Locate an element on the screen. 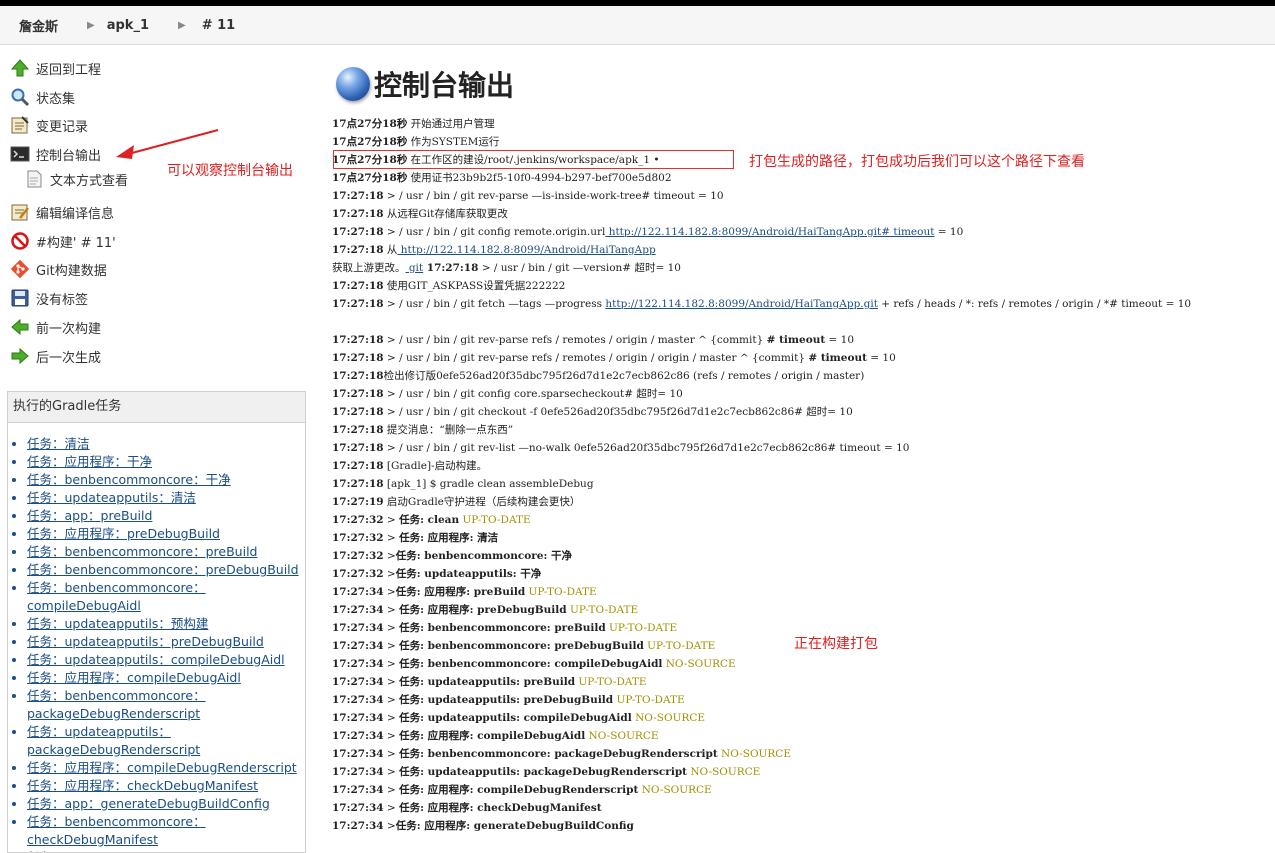 The width and height of the screenshot is (1275, 853). floppy-disk-icon is located at coordinates (20, 298).